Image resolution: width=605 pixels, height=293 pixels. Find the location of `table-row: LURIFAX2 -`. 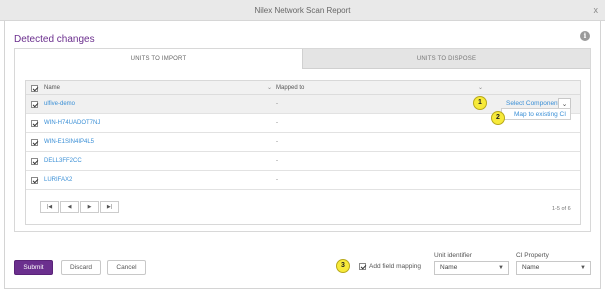

table-row: LURIFAX2 - is located at coordinates (303, 180).